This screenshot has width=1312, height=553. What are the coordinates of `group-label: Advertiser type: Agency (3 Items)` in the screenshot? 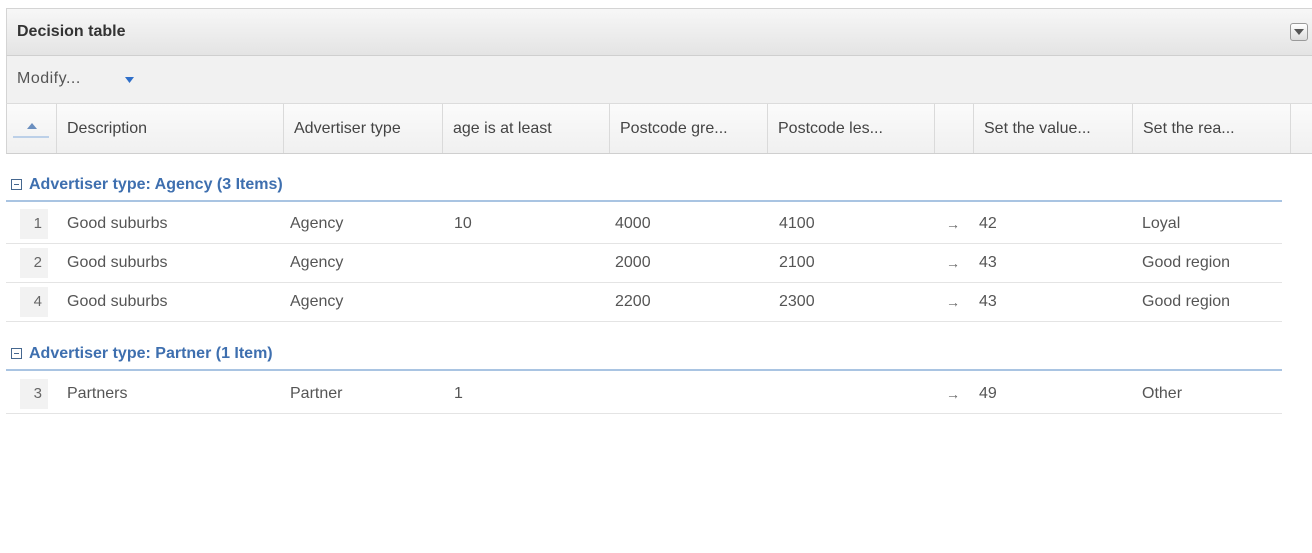 It's located at (156, 184).